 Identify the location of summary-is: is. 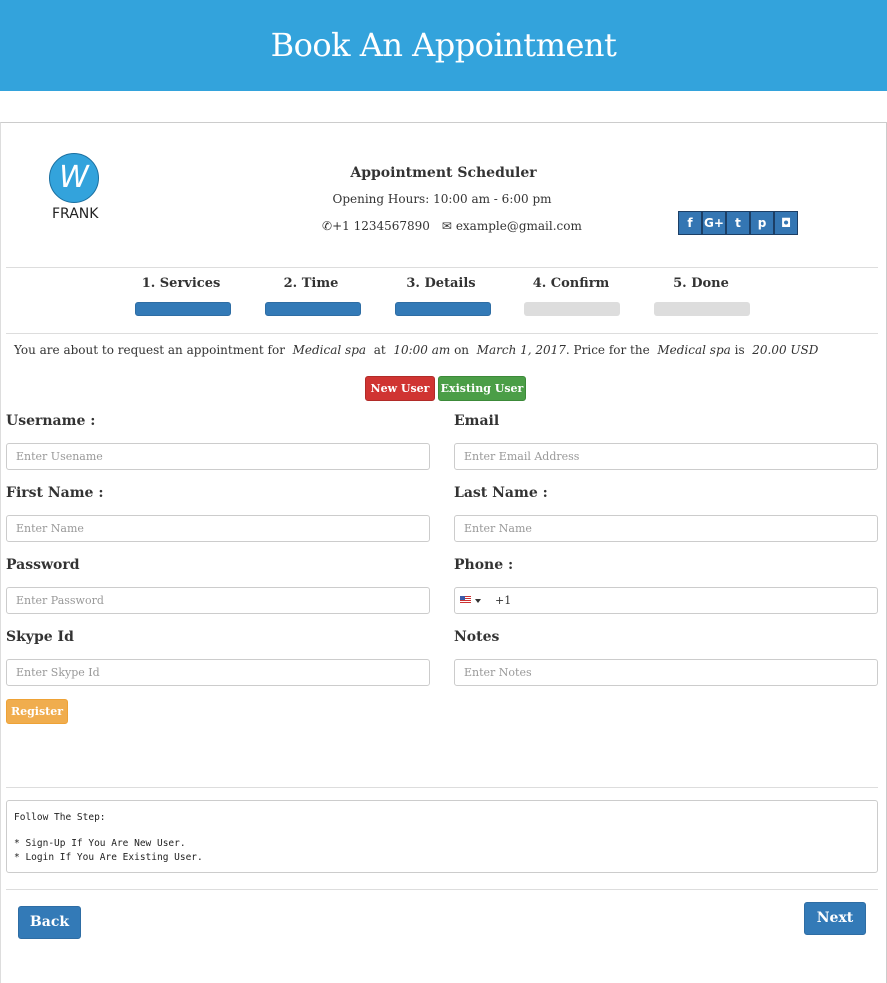
(739, 350).